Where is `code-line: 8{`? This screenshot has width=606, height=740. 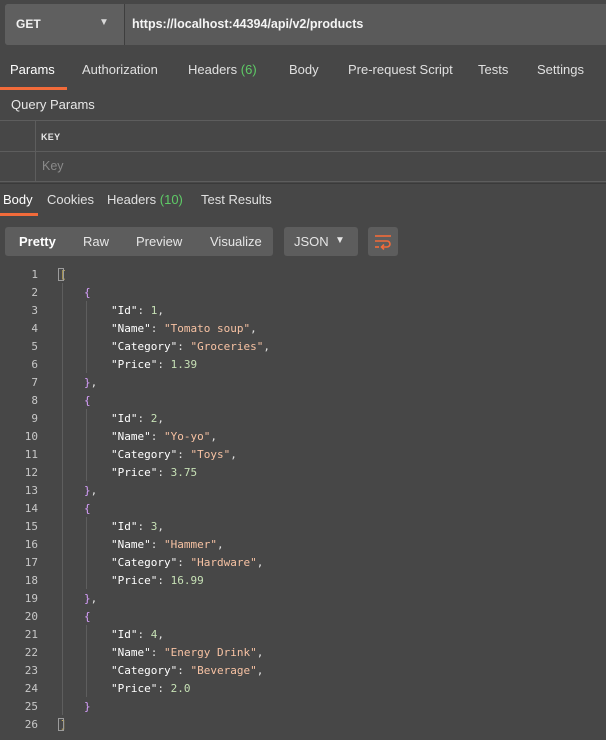 code-line: 8{ is located at coordinates (303, 400).